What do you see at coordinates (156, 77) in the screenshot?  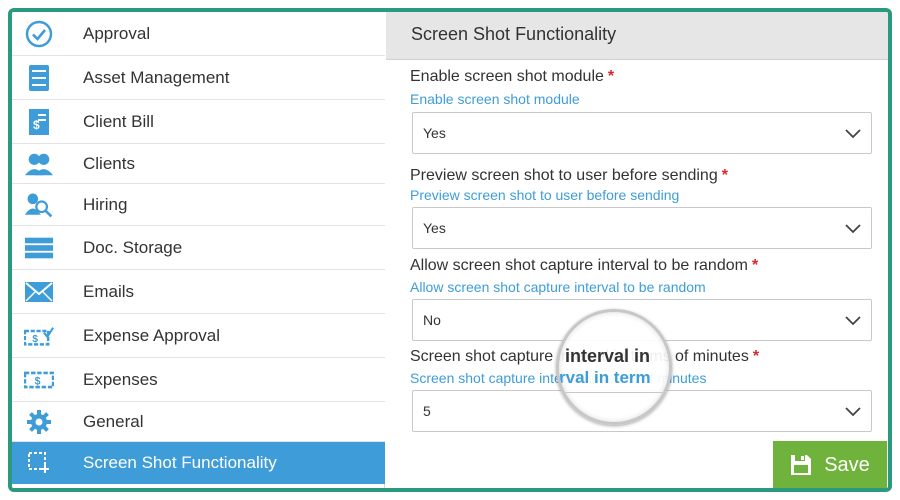 I see `sidebar-item-label: Asset Management` at bounding box center [156, 77].